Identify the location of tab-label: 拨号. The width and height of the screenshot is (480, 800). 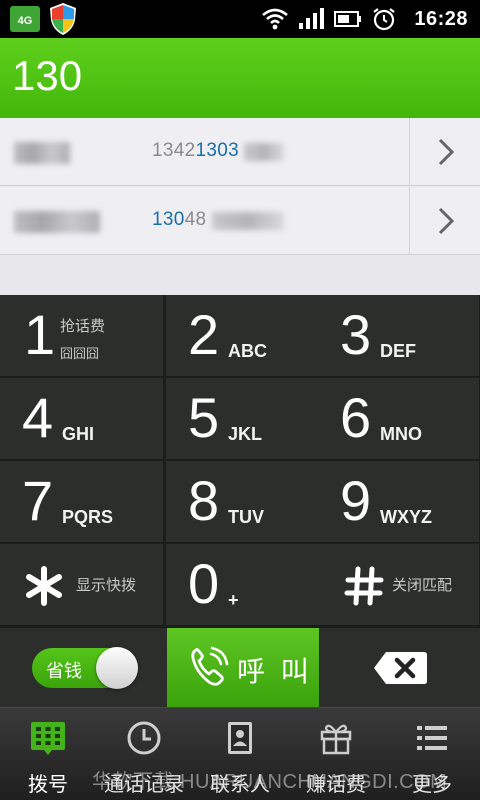
(48, 785).